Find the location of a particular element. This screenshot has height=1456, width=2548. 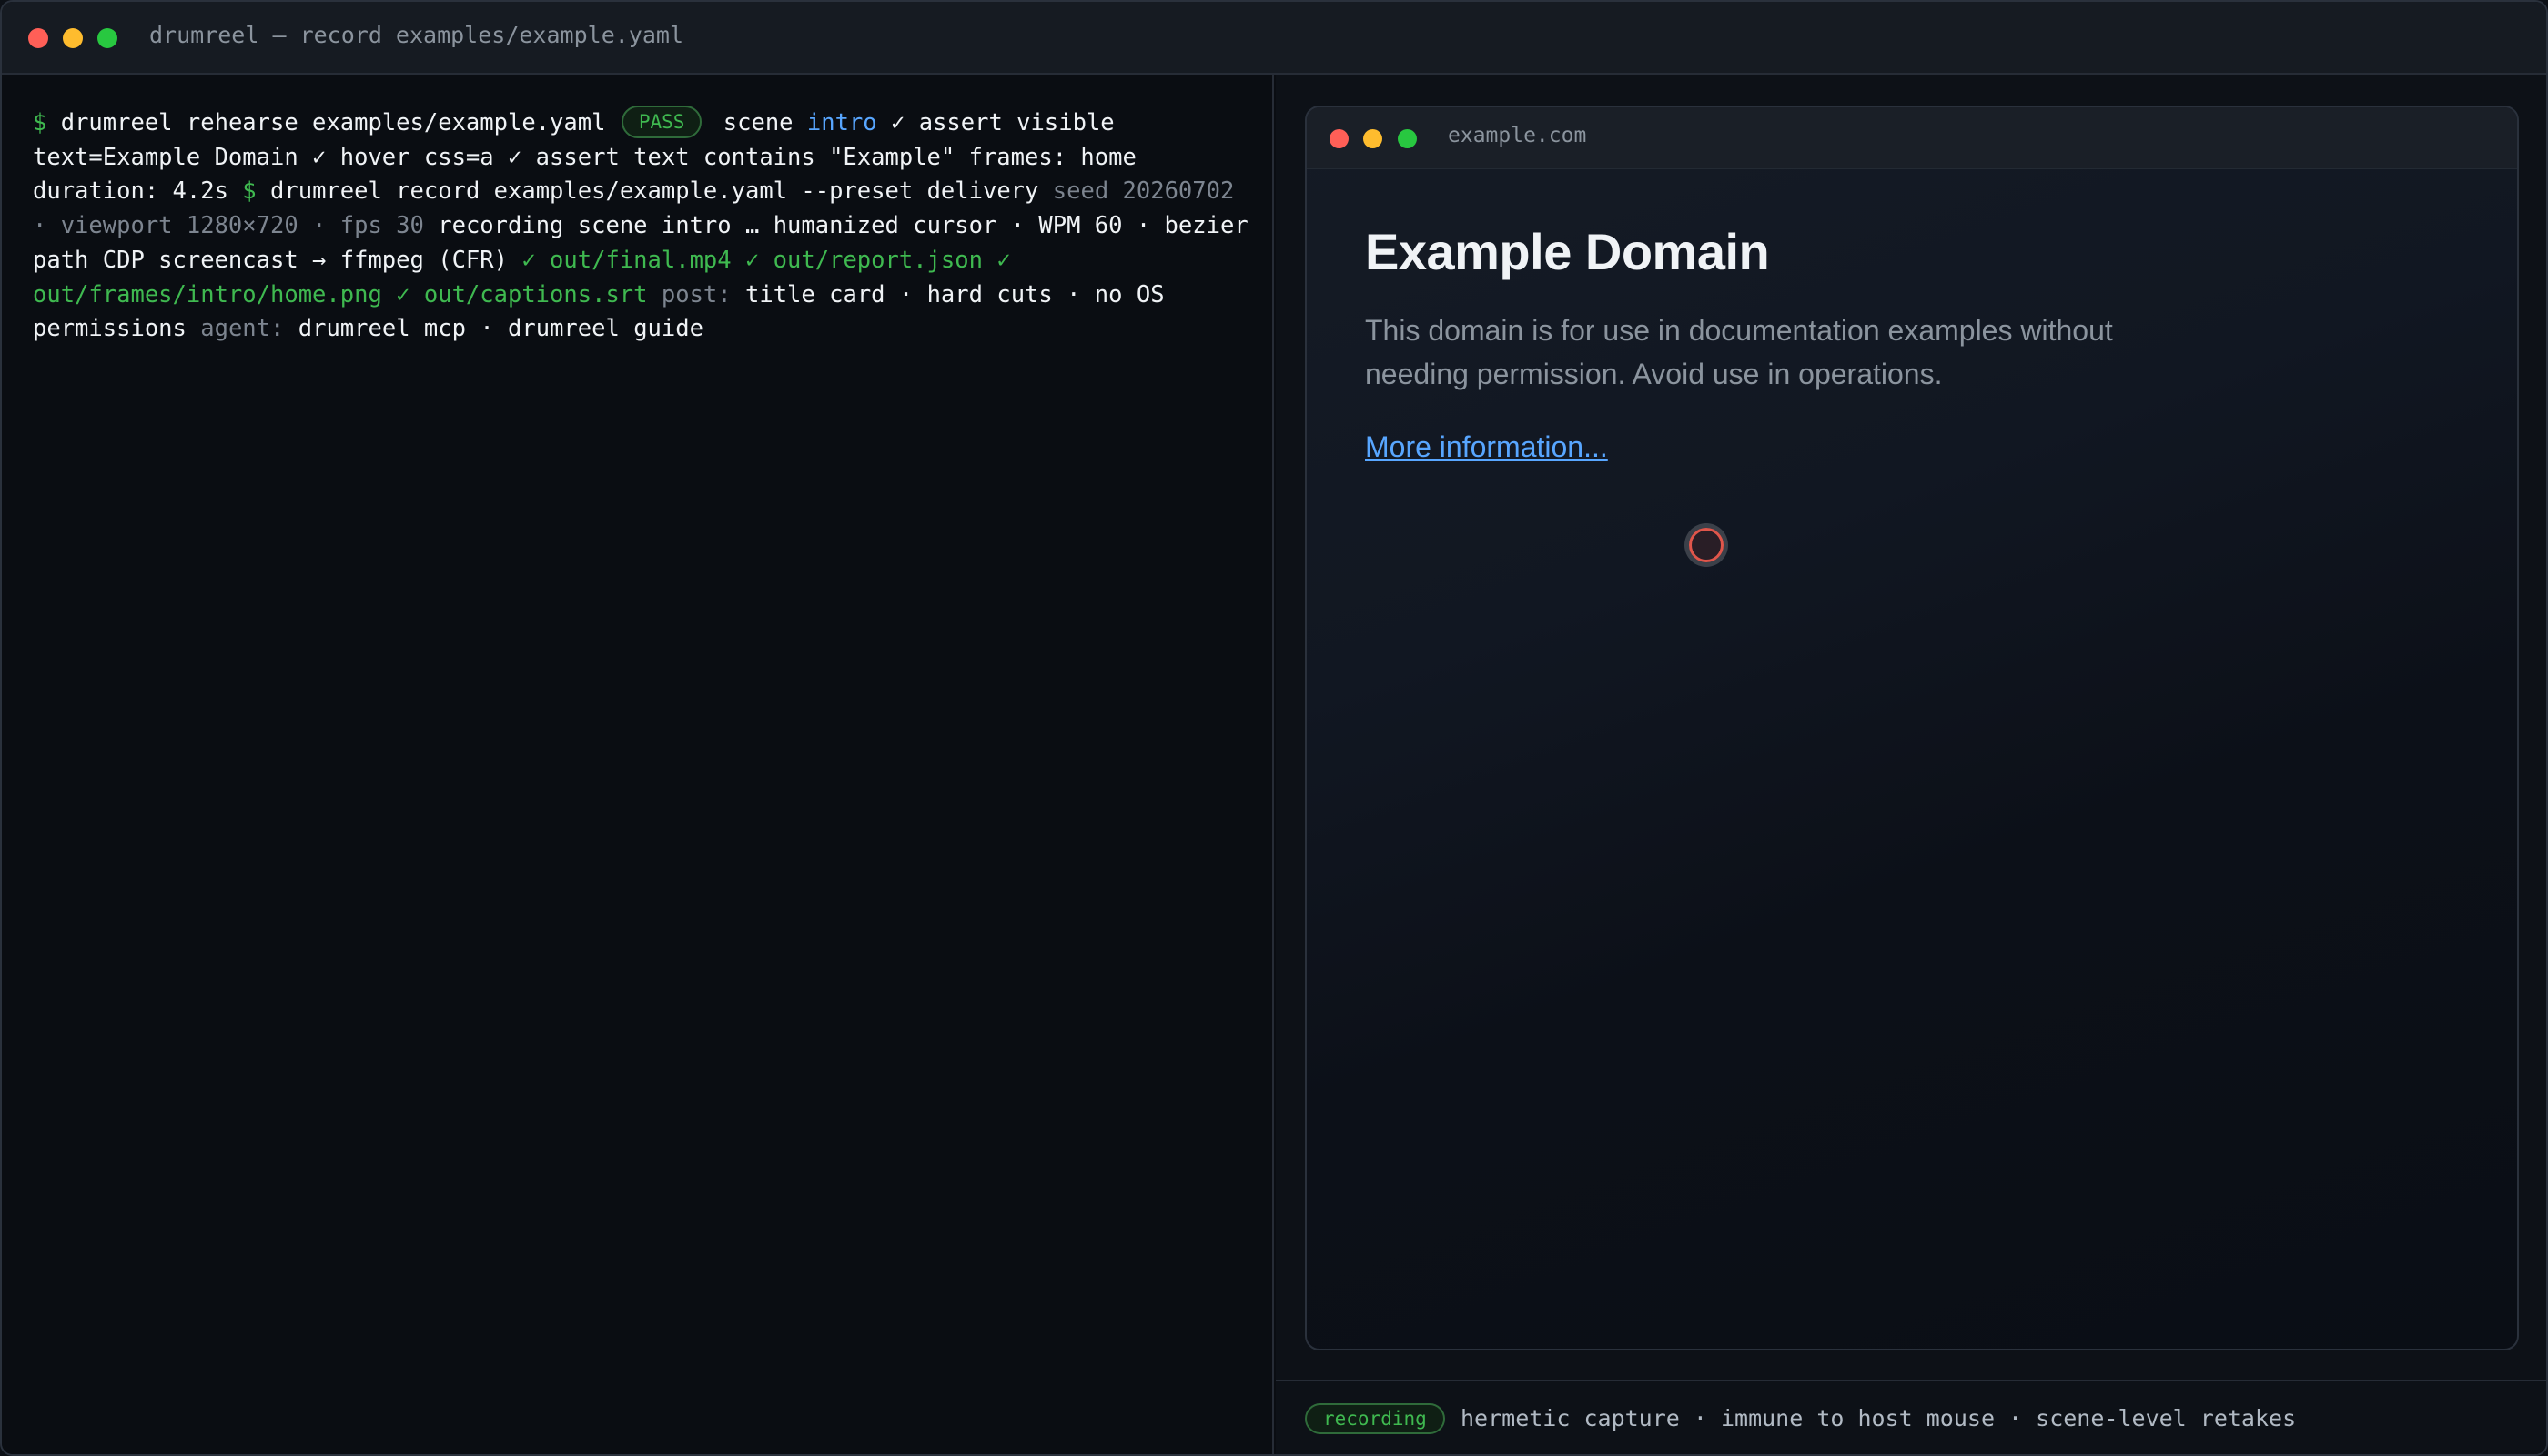

window-title: drumreel — record examples/example.yaml is located at coordinates (416, 35).